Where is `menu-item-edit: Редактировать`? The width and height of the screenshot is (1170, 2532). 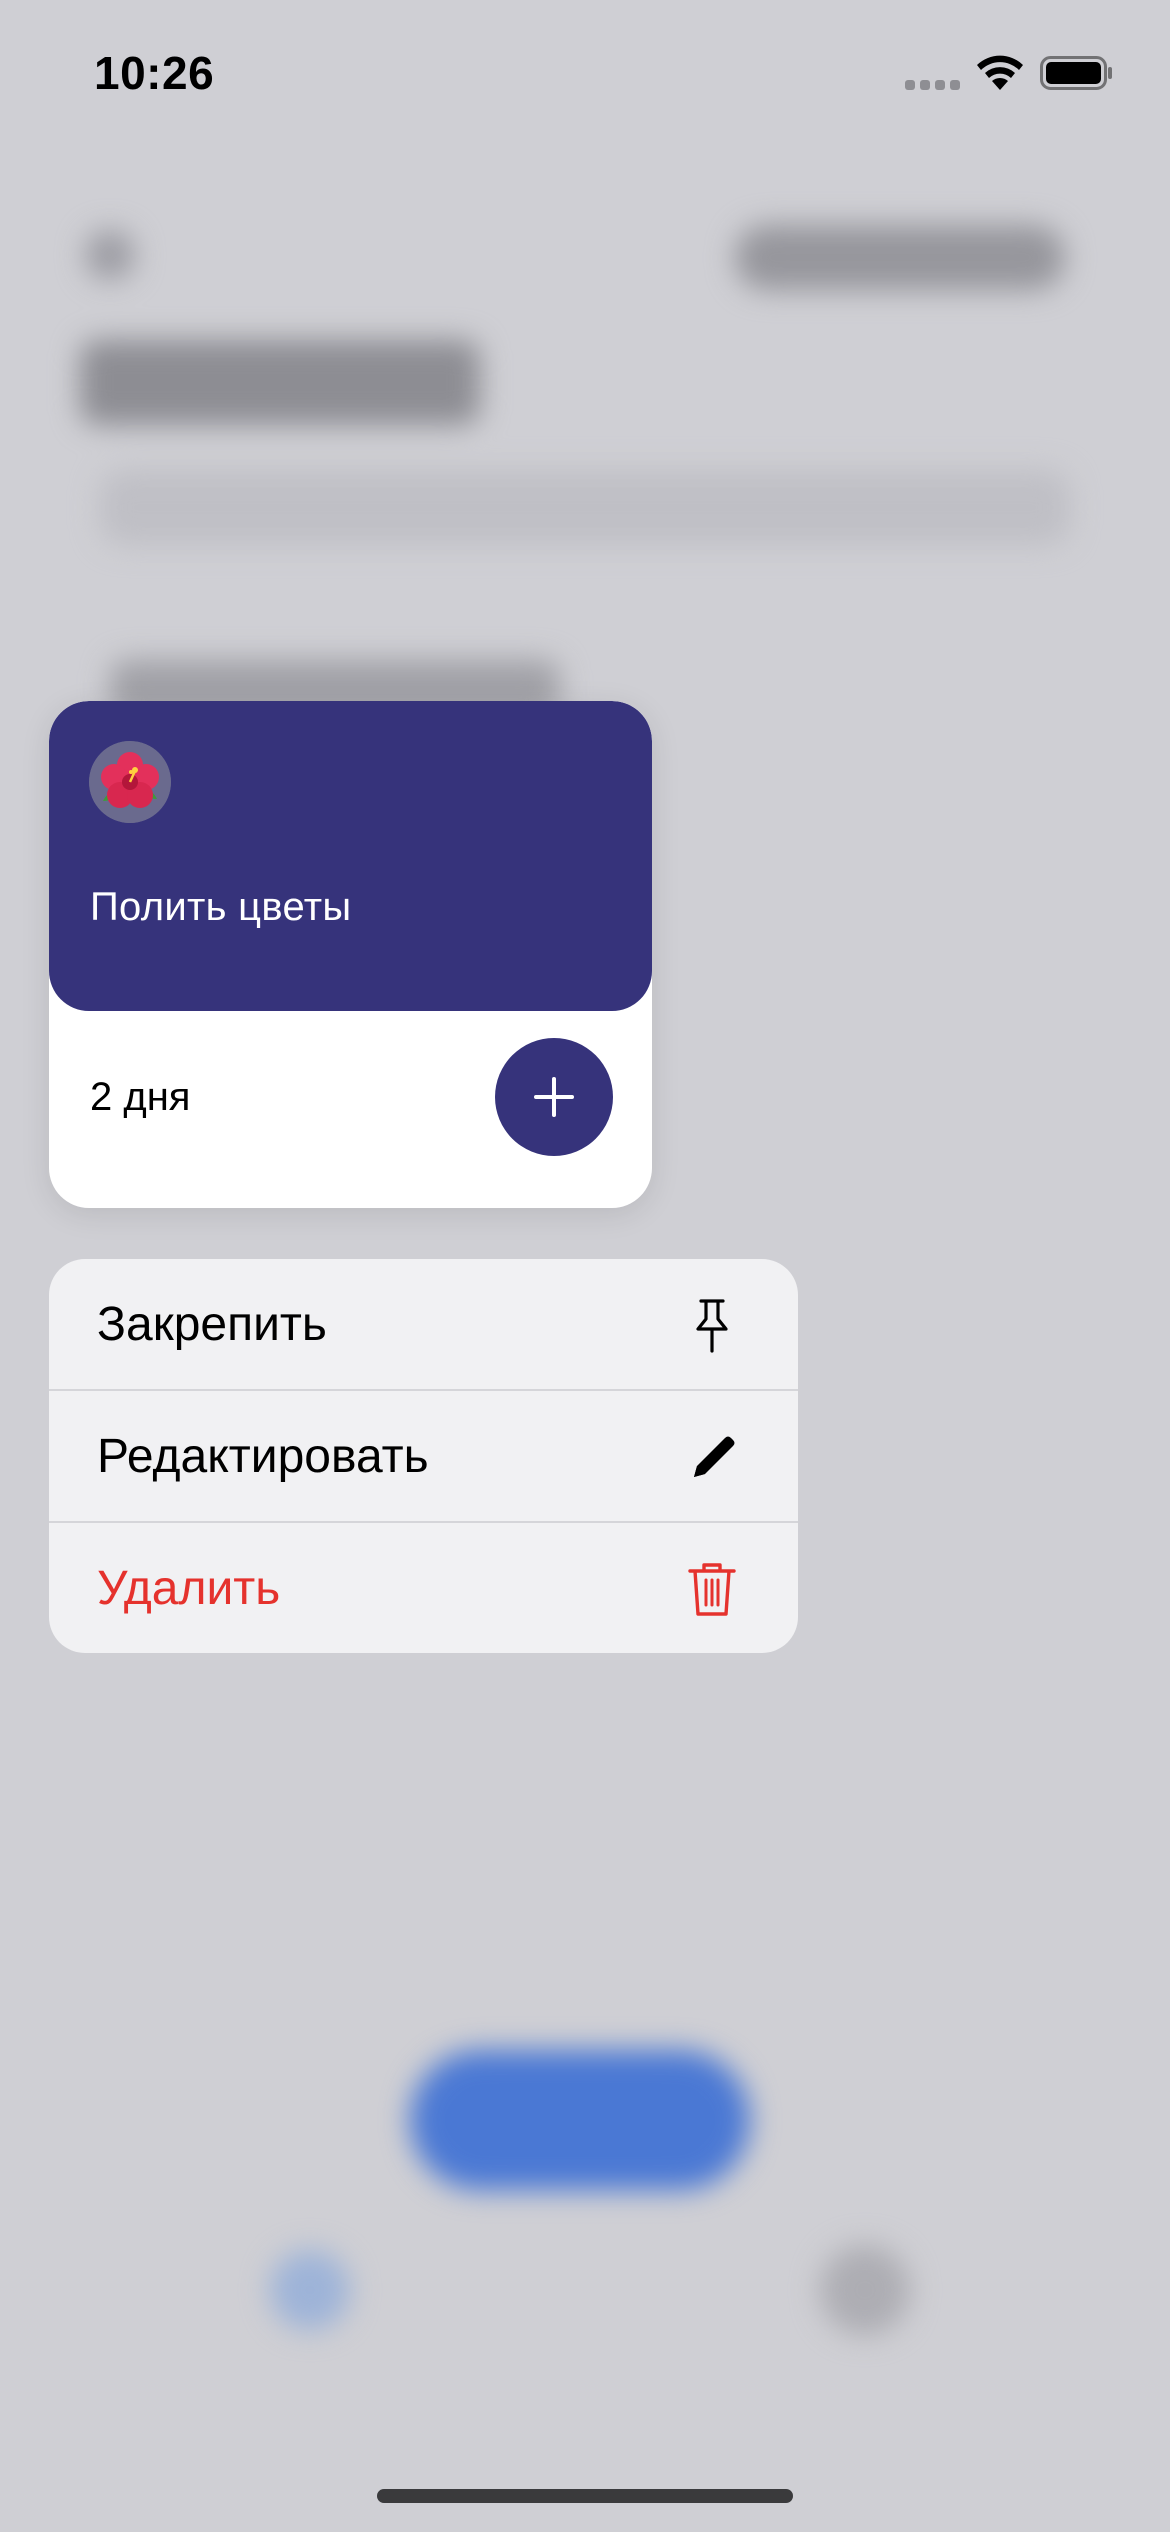 menu-item-edit: Редактировать is located at coordinates (423, 1456).